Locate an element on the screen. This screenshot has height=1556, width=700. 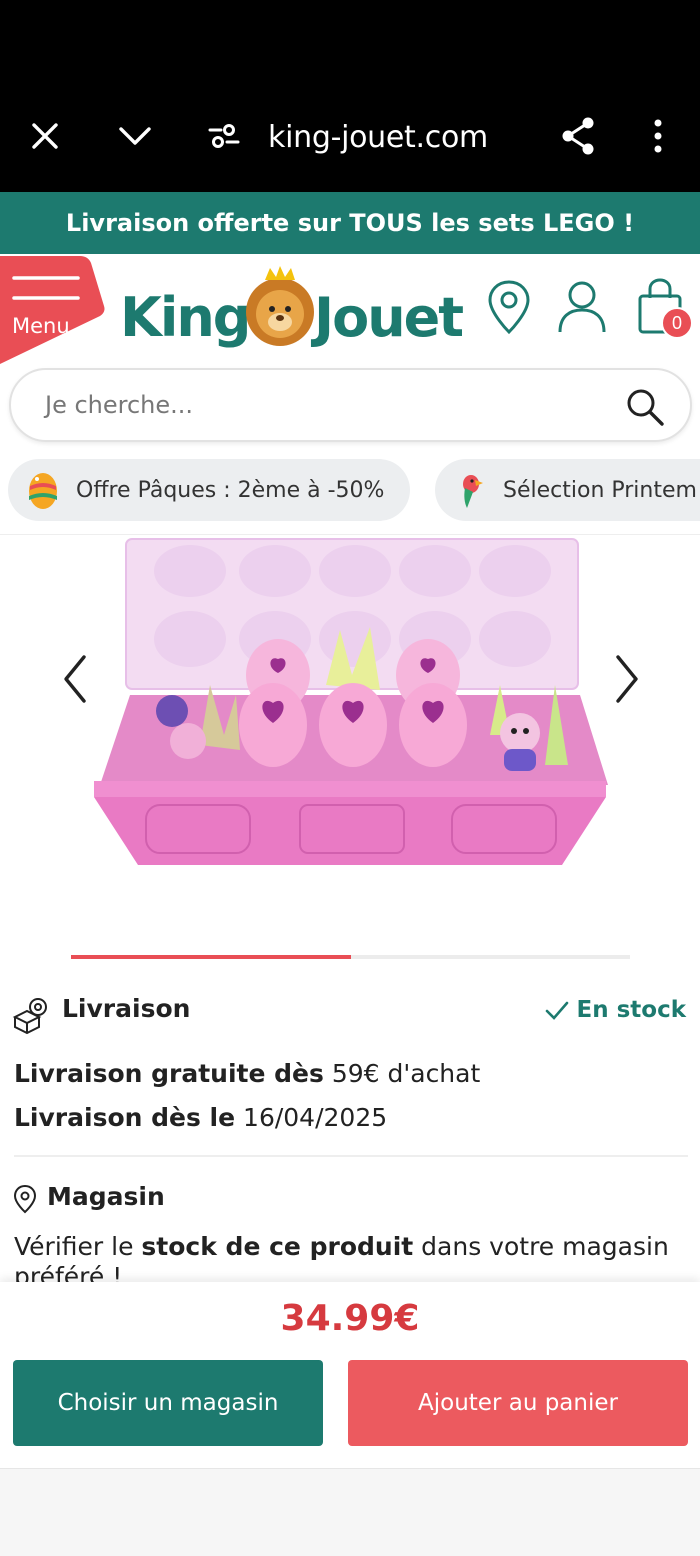
menu-label: Menu is located at coordinates (41, 326).